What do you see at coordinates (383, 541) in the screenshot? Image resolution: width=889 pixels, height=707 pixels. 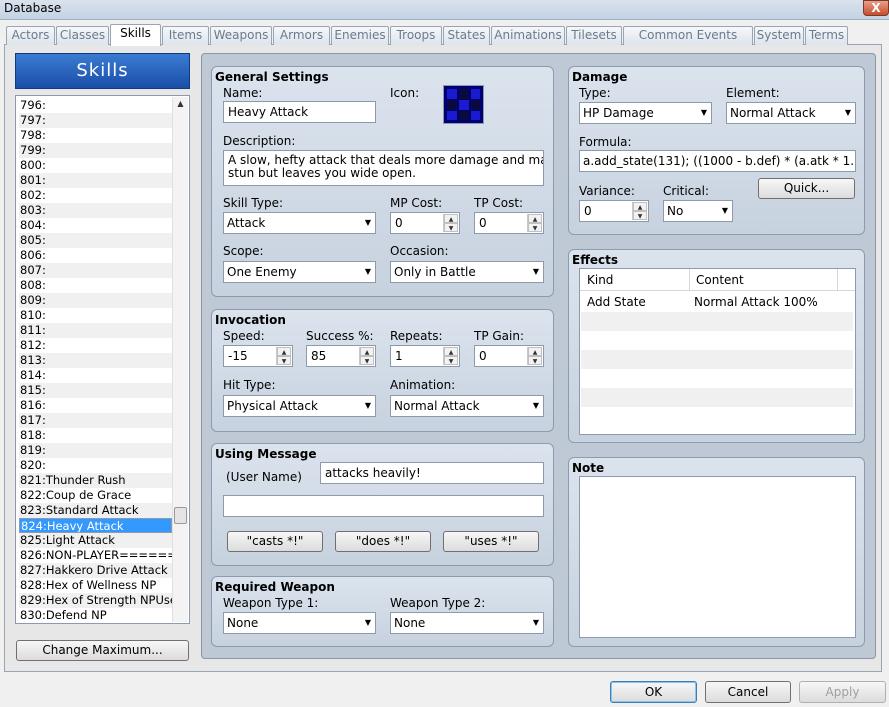 I see `does-button: "does *!"` at bounding box center [383, 541].